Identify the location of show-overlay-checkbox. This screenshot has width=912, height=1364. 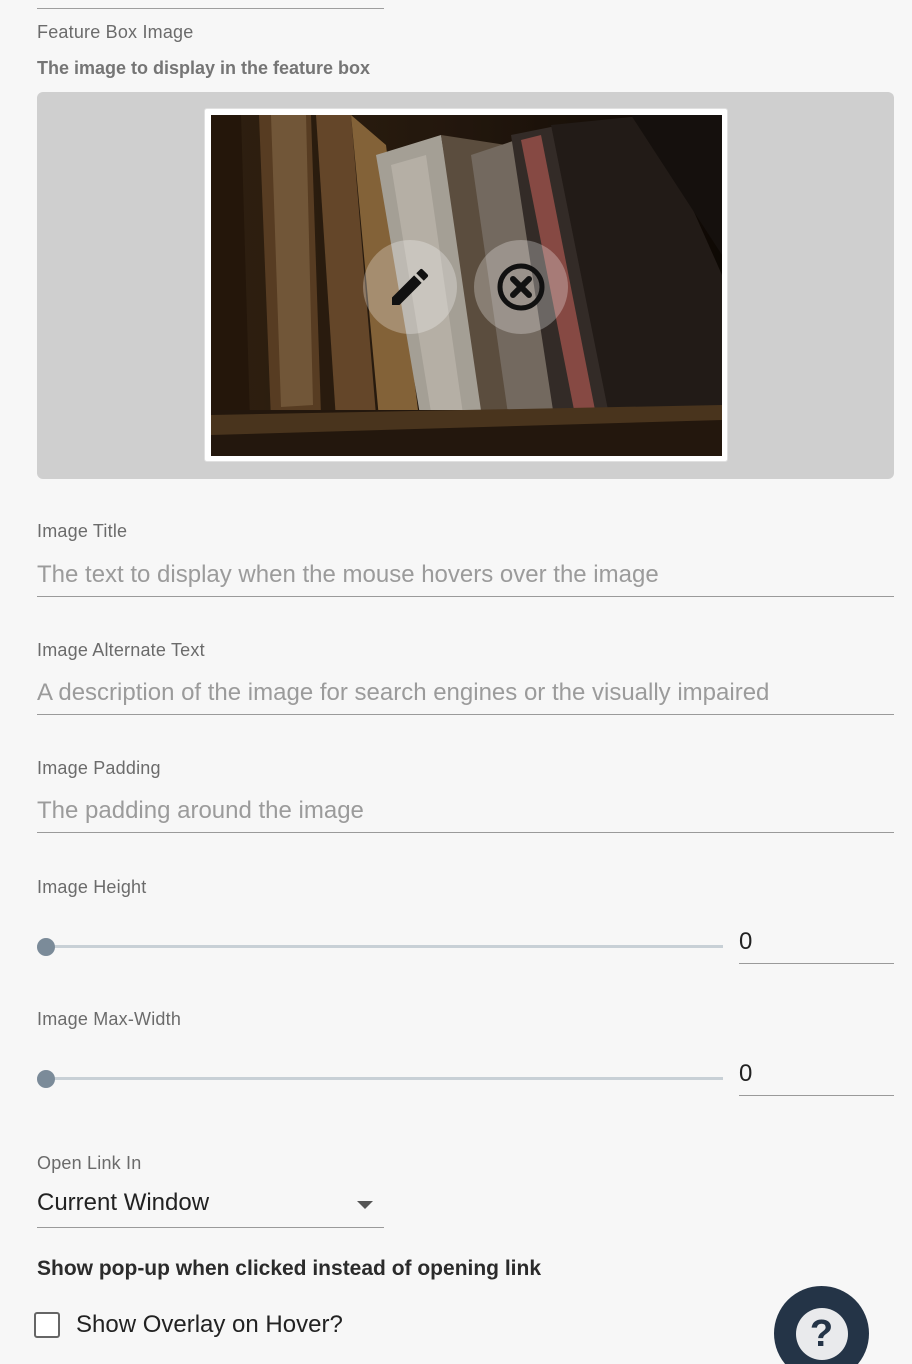
(47, 1325).